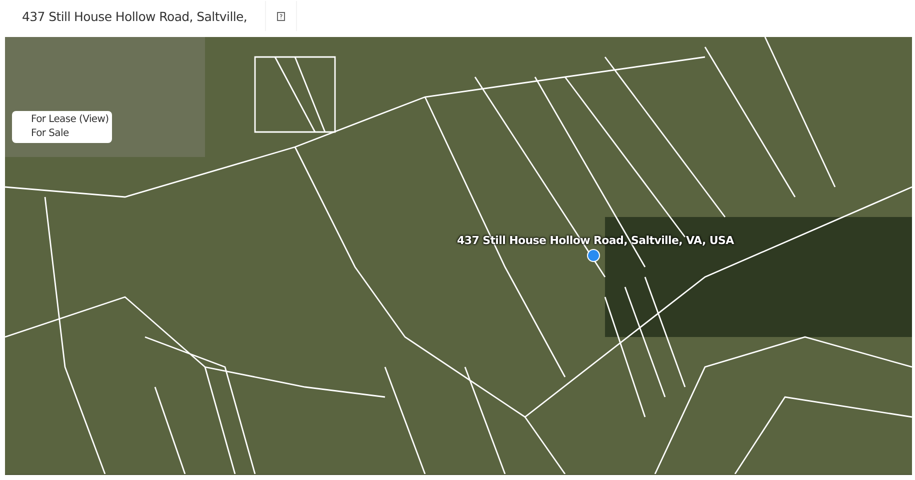  What do you see at coordinates (71, 133) in the screenshot?
I see `legend-item: For Sale` at bounding box center [71, 133].